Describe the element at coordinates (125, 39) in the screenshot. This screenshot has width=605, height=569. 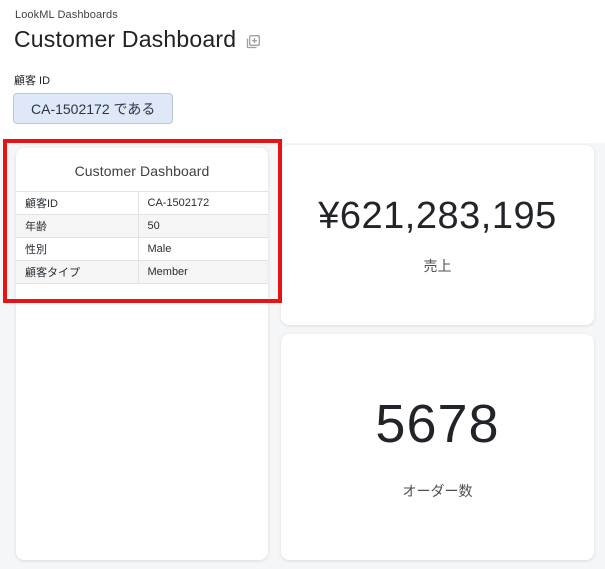
I see `page-title: Customer Dashboard` at that location.